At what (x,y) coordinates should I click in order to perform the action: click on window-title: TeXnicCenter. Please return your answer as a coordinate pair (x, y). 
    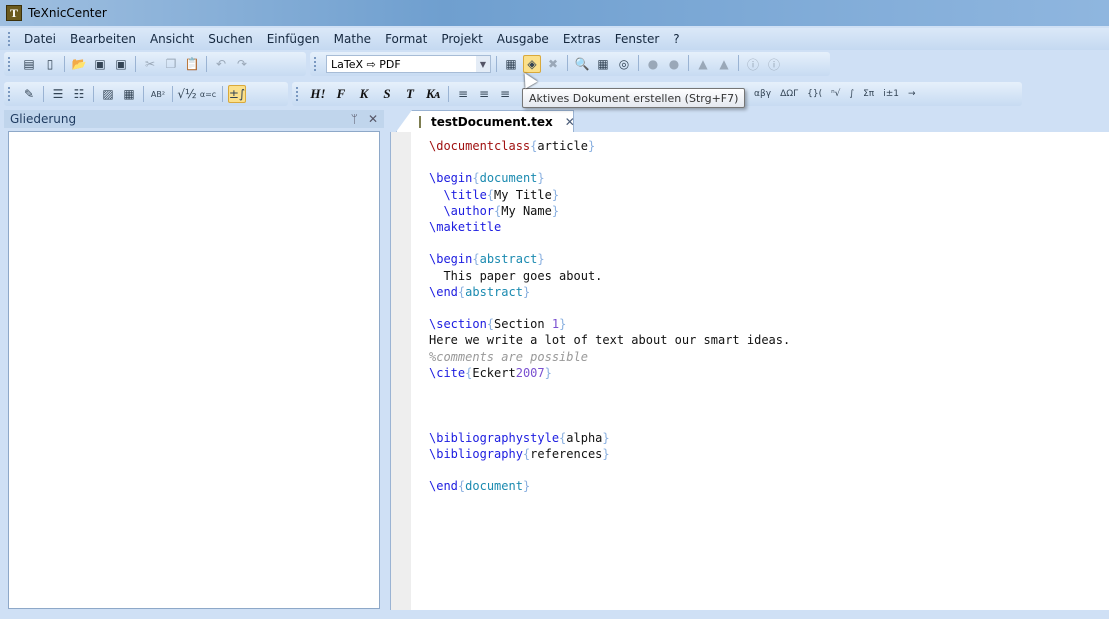
    Looking at the image, I should click on (67, 13).